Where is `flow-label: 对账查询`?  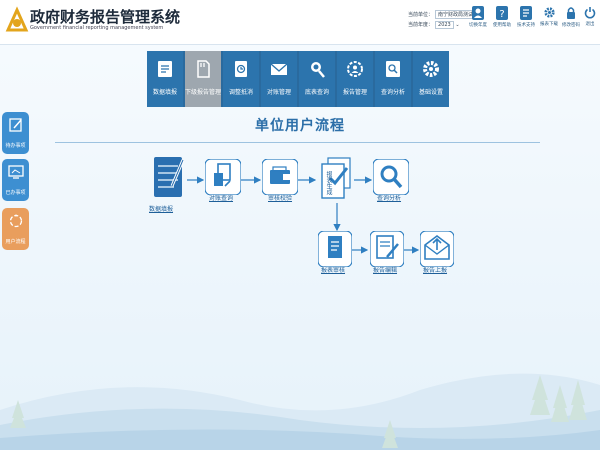
flow-label: 对账查询 is located at coordinates (221, 198).